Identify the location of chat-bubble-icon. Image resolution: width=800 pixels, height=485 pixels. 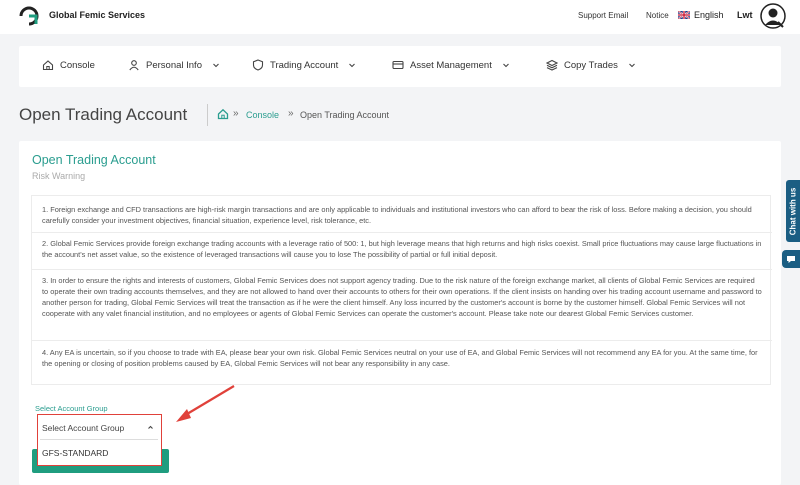
(791, 259).